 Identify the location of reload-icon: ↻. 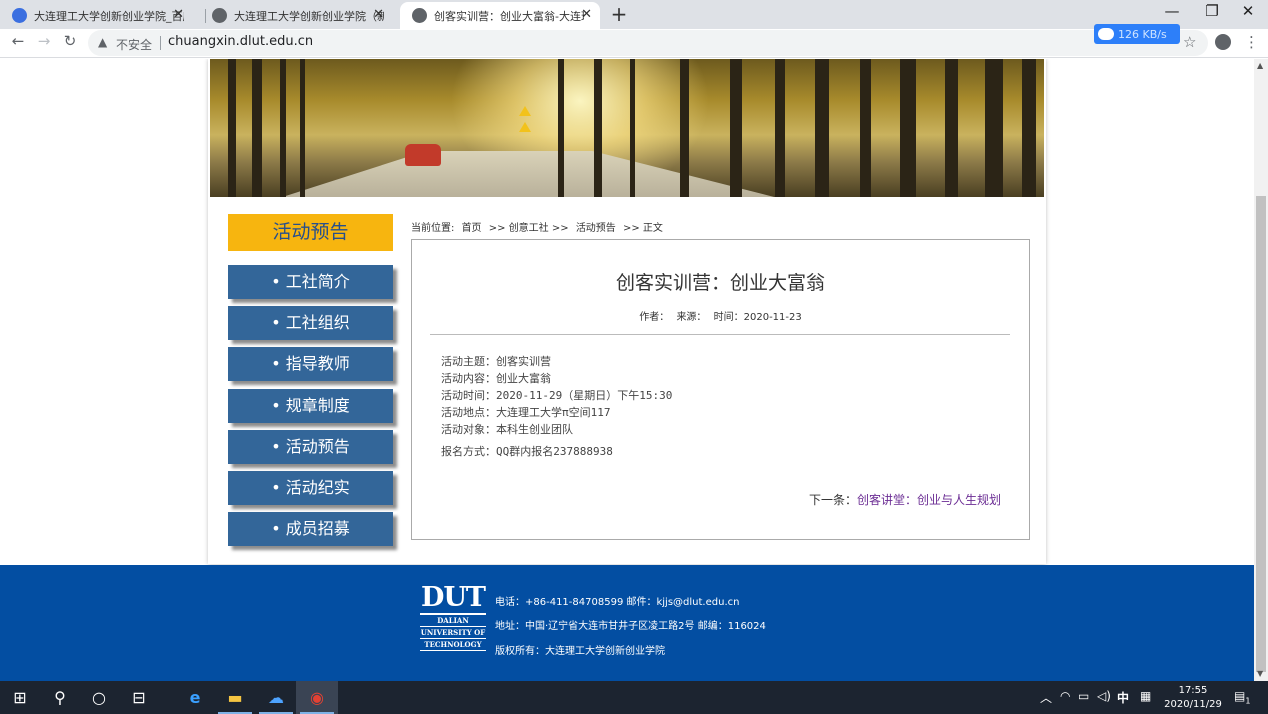
(70, 41).